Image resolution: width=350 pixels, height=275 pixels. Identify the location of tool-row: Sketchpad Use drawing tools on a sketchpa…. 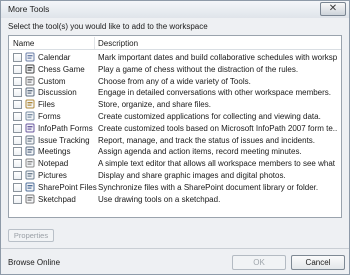
(175, 200).